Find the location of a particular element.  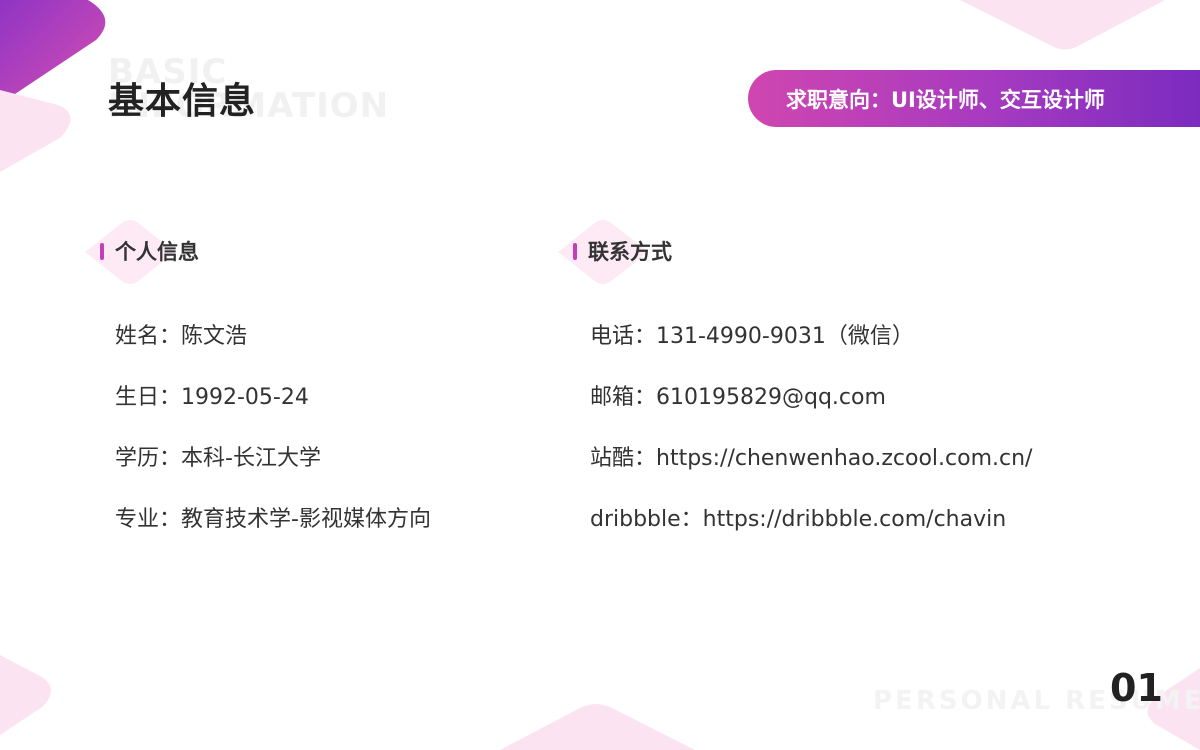

page-title: 基本信息 is located at coordinates (182, 101).